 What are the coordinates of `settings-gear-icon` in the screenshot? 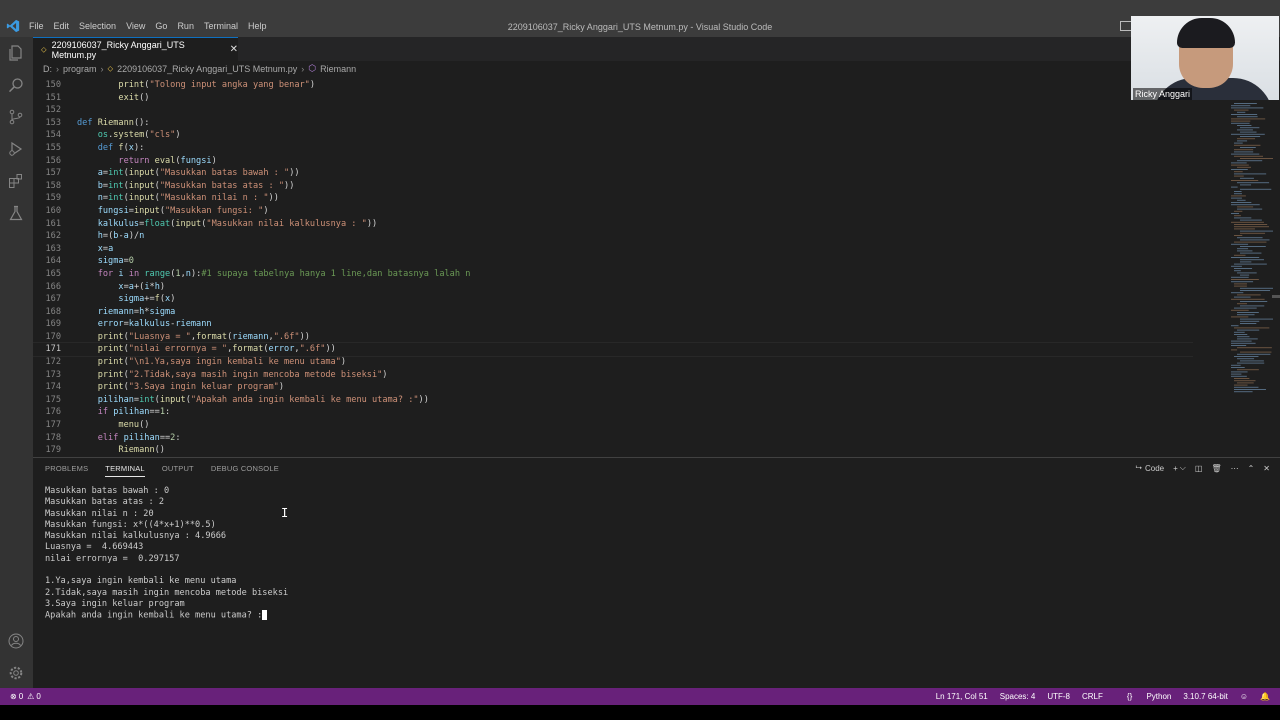 It's located at (16, 673).